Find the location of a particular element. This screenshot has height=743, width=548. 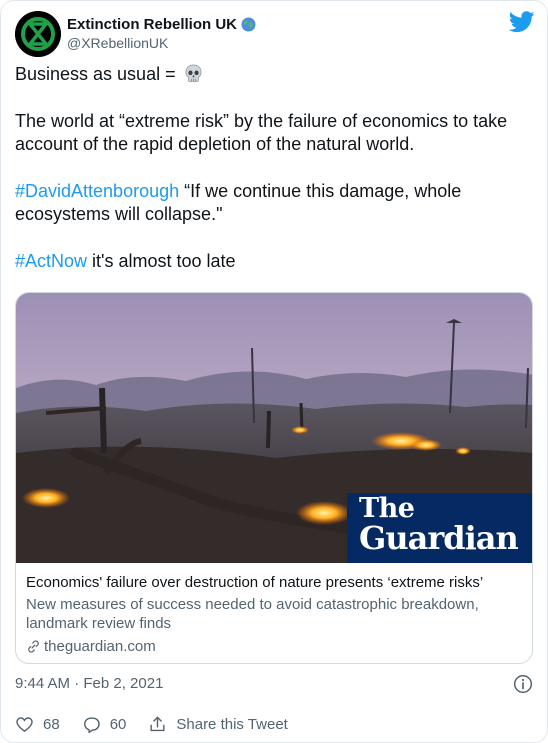

handle: @XRebellionUK is located at coordinates (161, 43).